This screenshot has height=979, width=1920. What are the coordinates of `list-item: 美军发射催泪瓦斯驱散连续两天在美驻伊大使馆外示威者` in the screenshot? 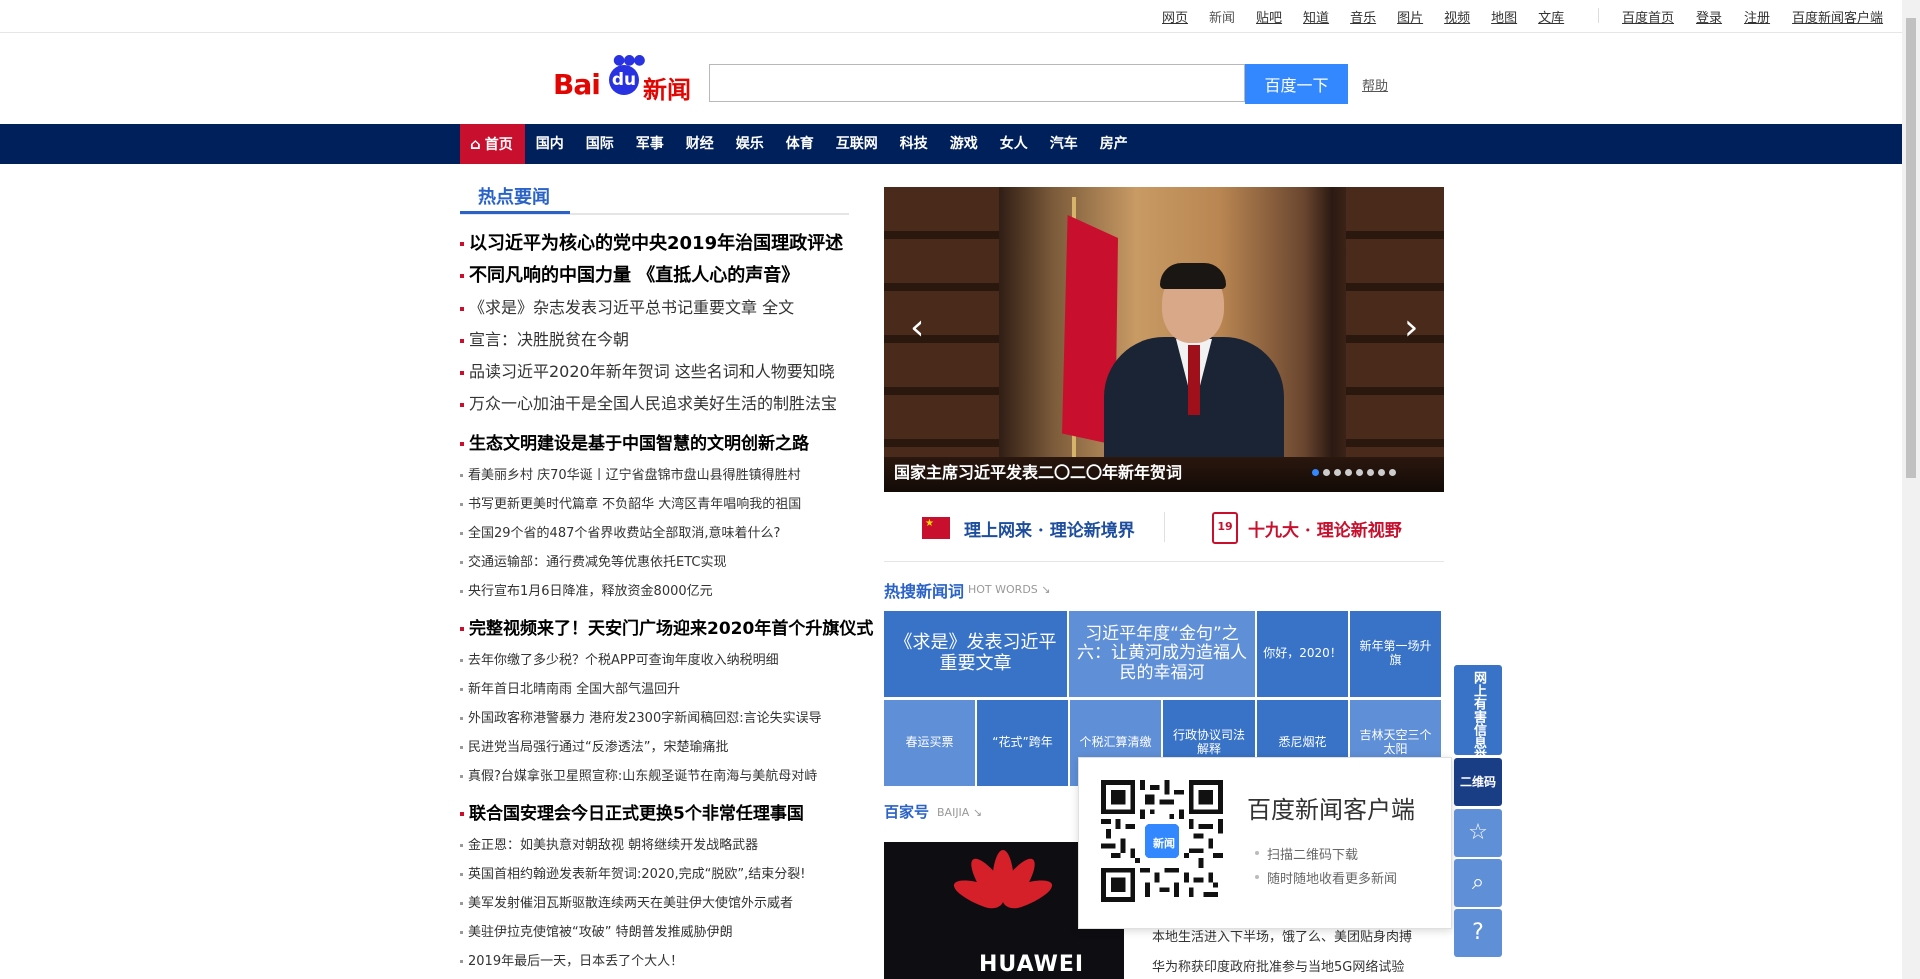 It's located at (660, 903).